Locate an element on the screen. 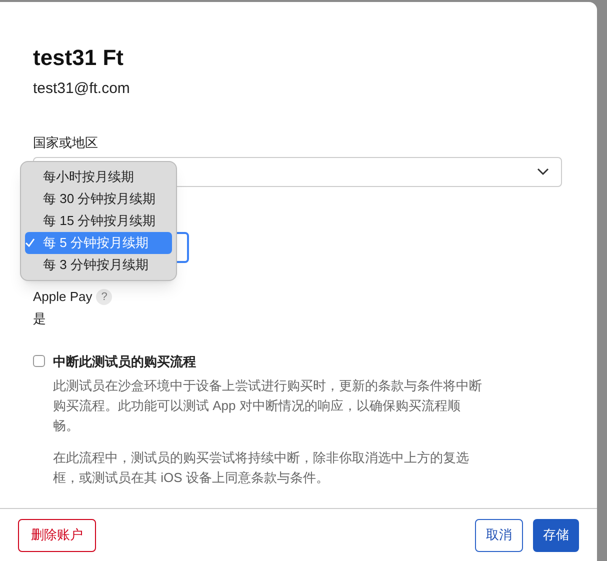 Image resolution: width=607 pixels, height=561 pixels. field-label: 国家或地区 is located at coordinates (66, 143).